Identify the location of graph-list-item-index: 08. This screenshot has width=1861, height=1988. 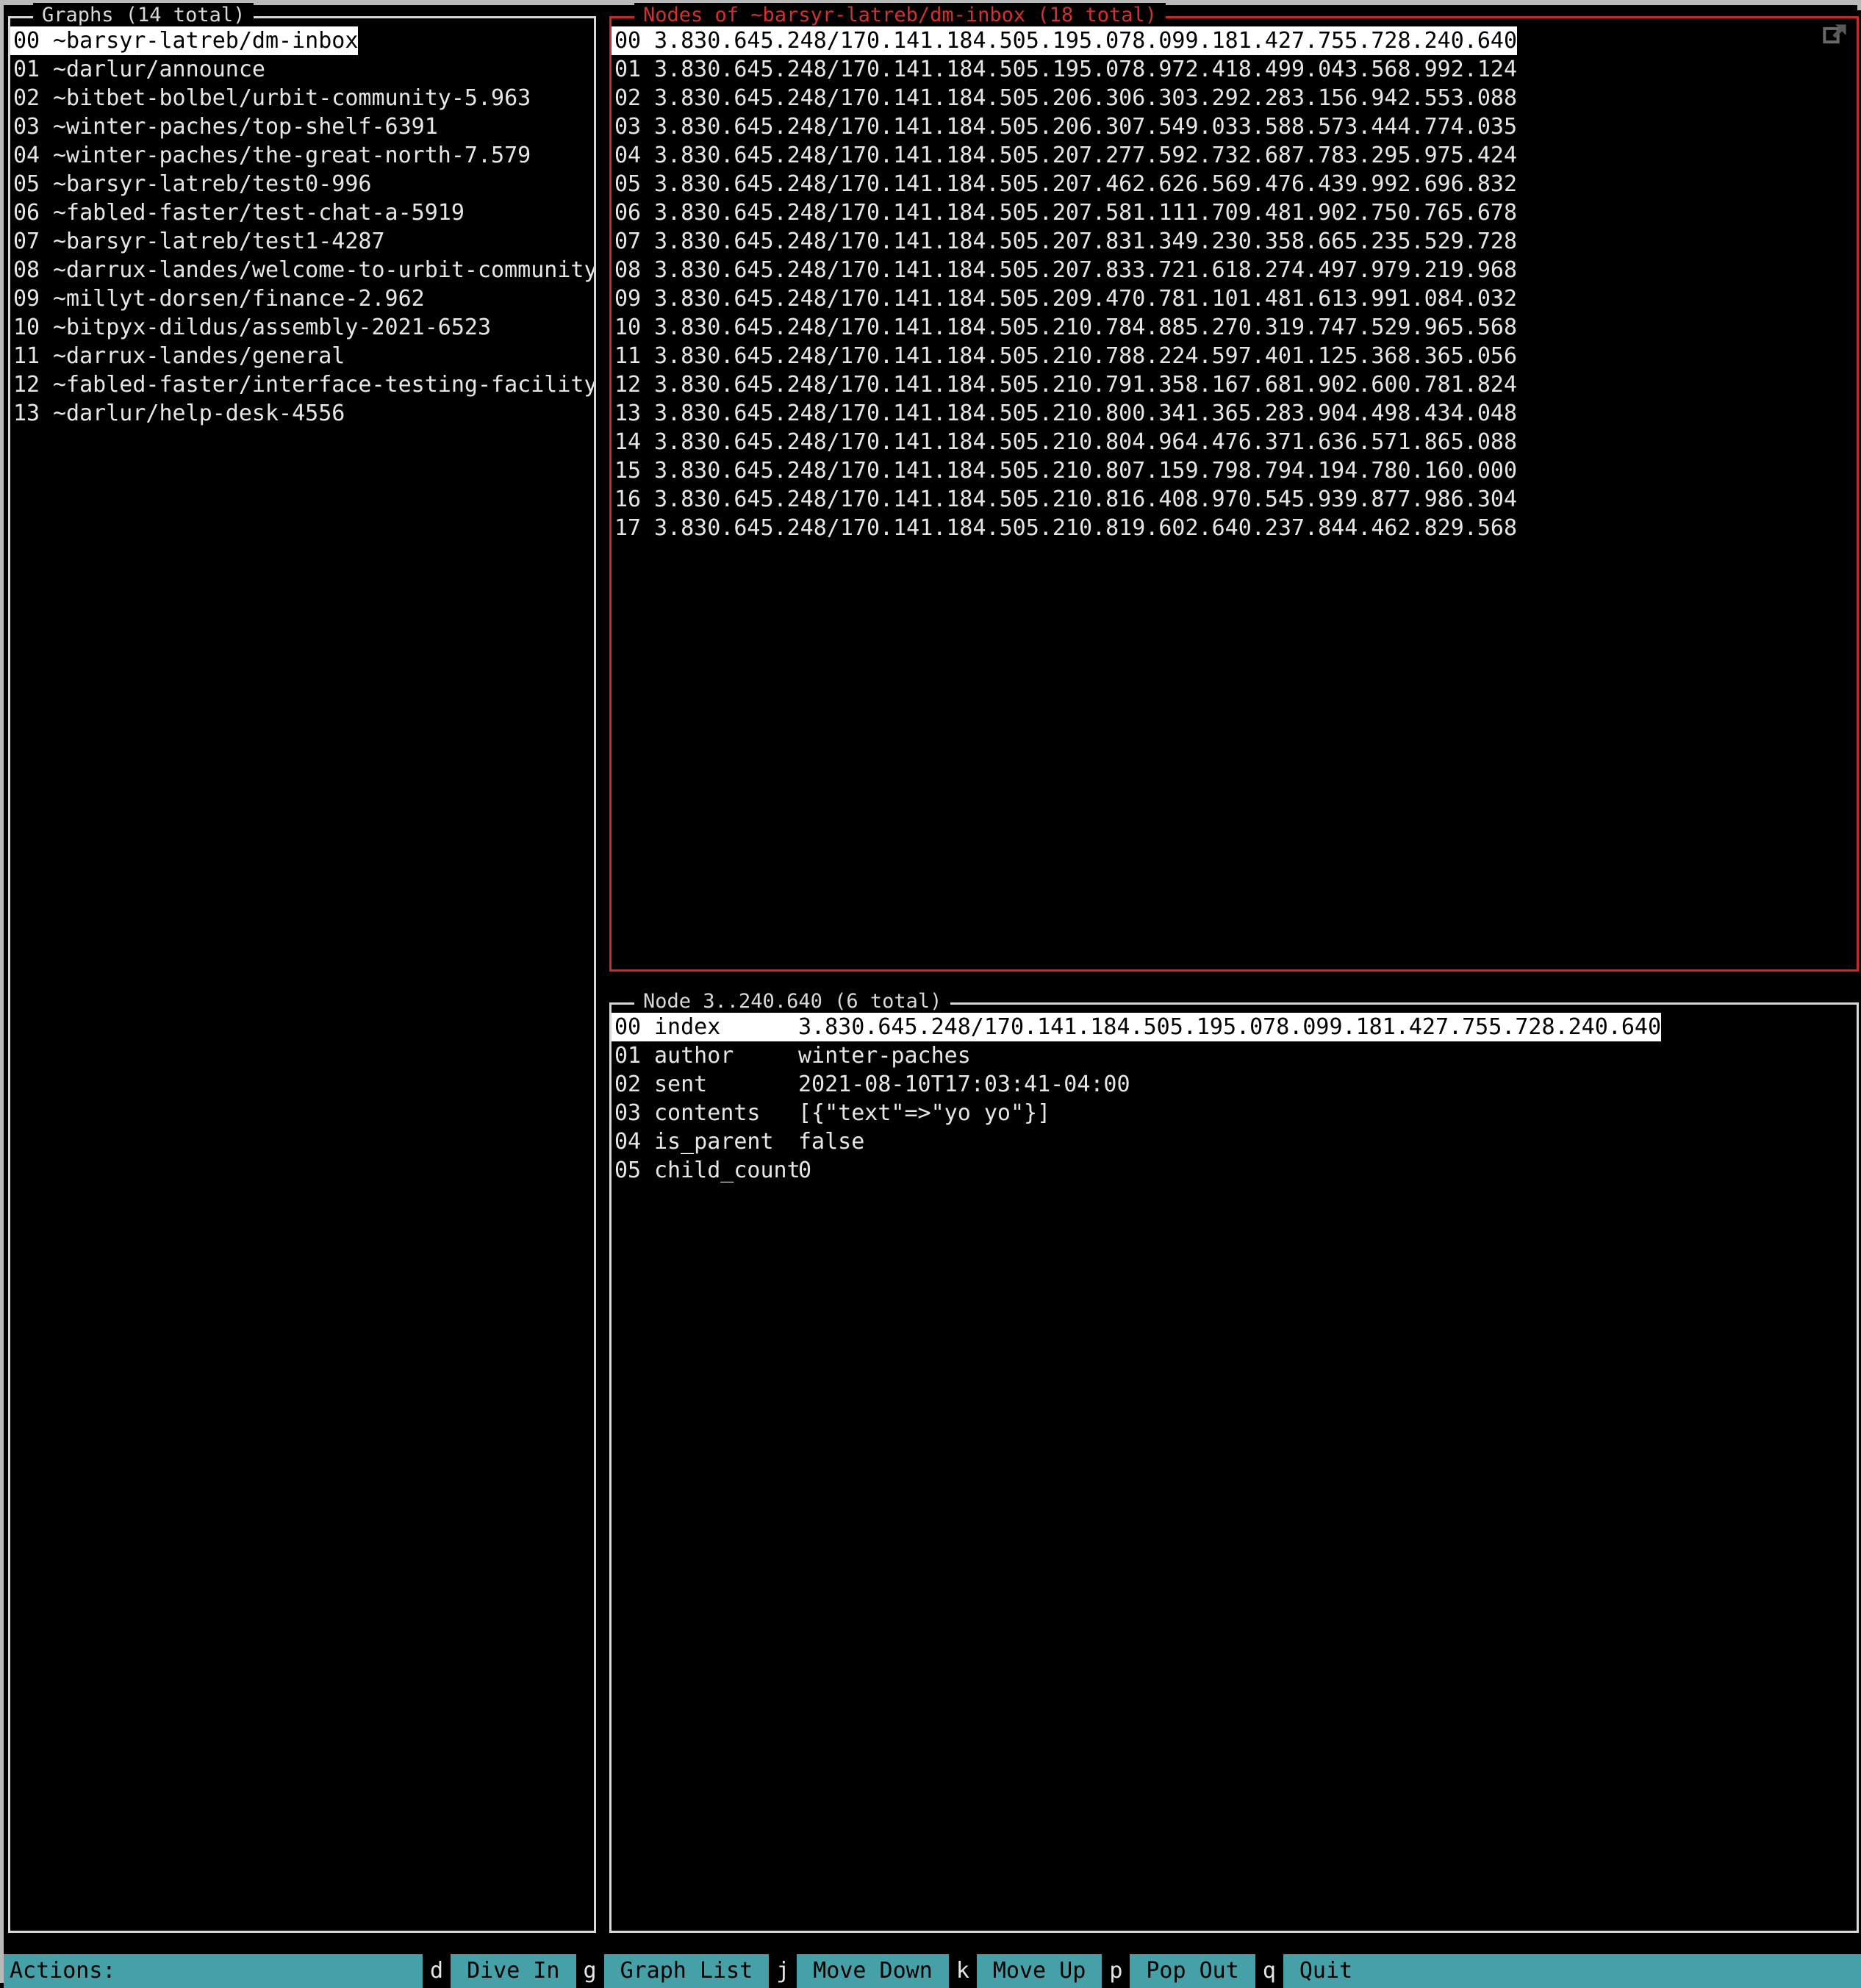
(27, 270).